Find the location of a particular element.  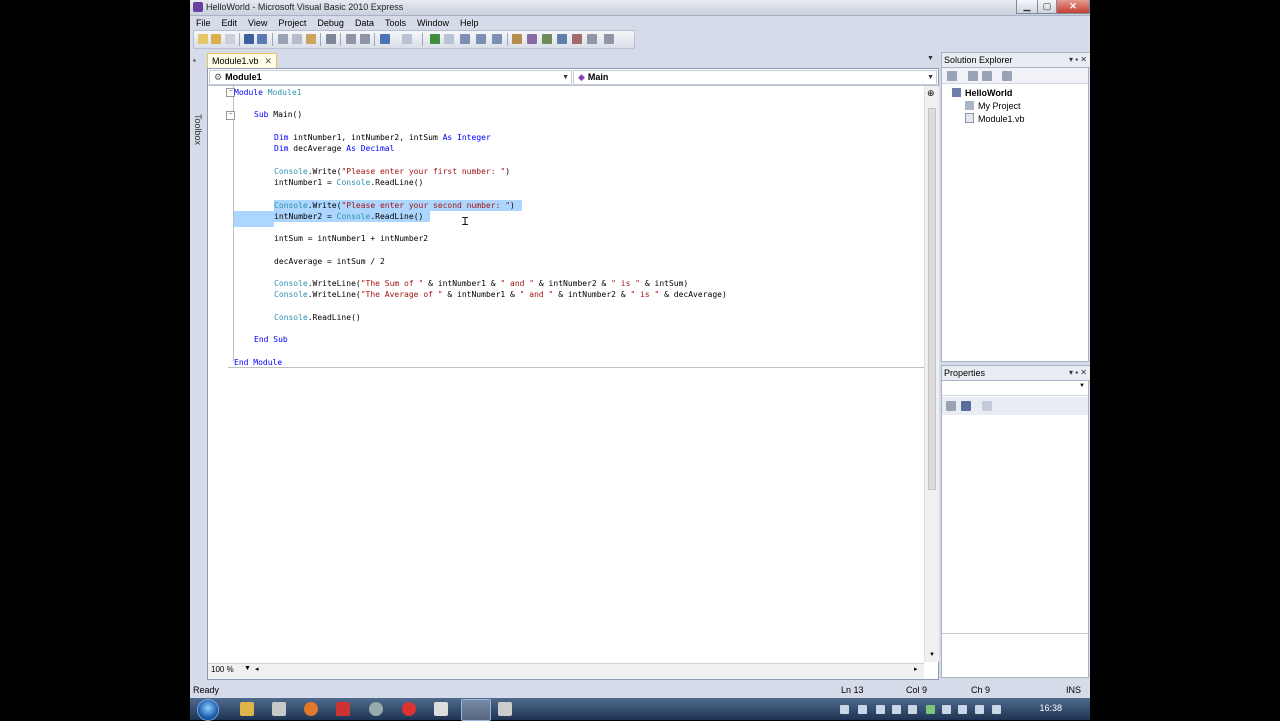

tab-close-icon: ✕ is located at coordinates (269, 61).